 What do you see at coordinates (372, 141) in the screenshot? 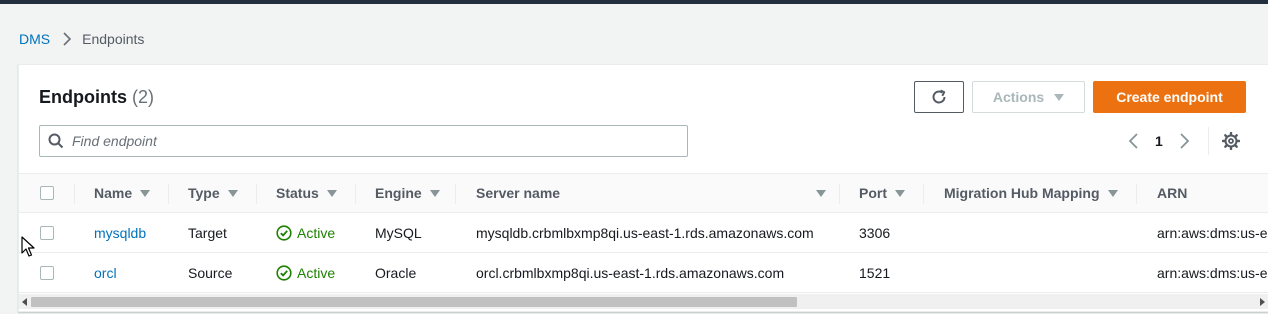
I see `search-input` at bounding box center [372, 141].